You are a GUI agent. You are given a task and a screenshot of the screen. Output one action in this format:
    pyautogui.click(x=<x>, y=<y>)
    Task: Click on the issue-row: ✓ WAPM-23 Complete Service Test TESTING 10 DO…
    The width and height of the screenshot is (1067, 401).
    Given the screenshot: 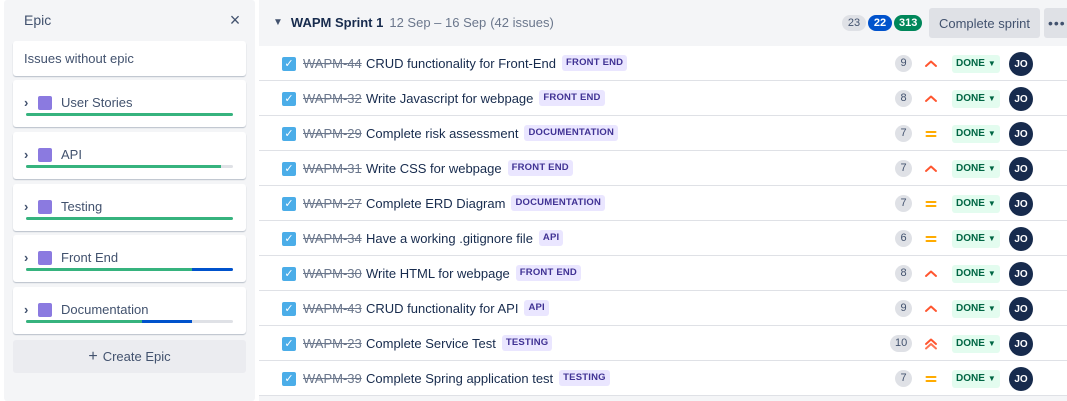 What is the action you would take?
    pyautogui.click(x=663, y=343)
    